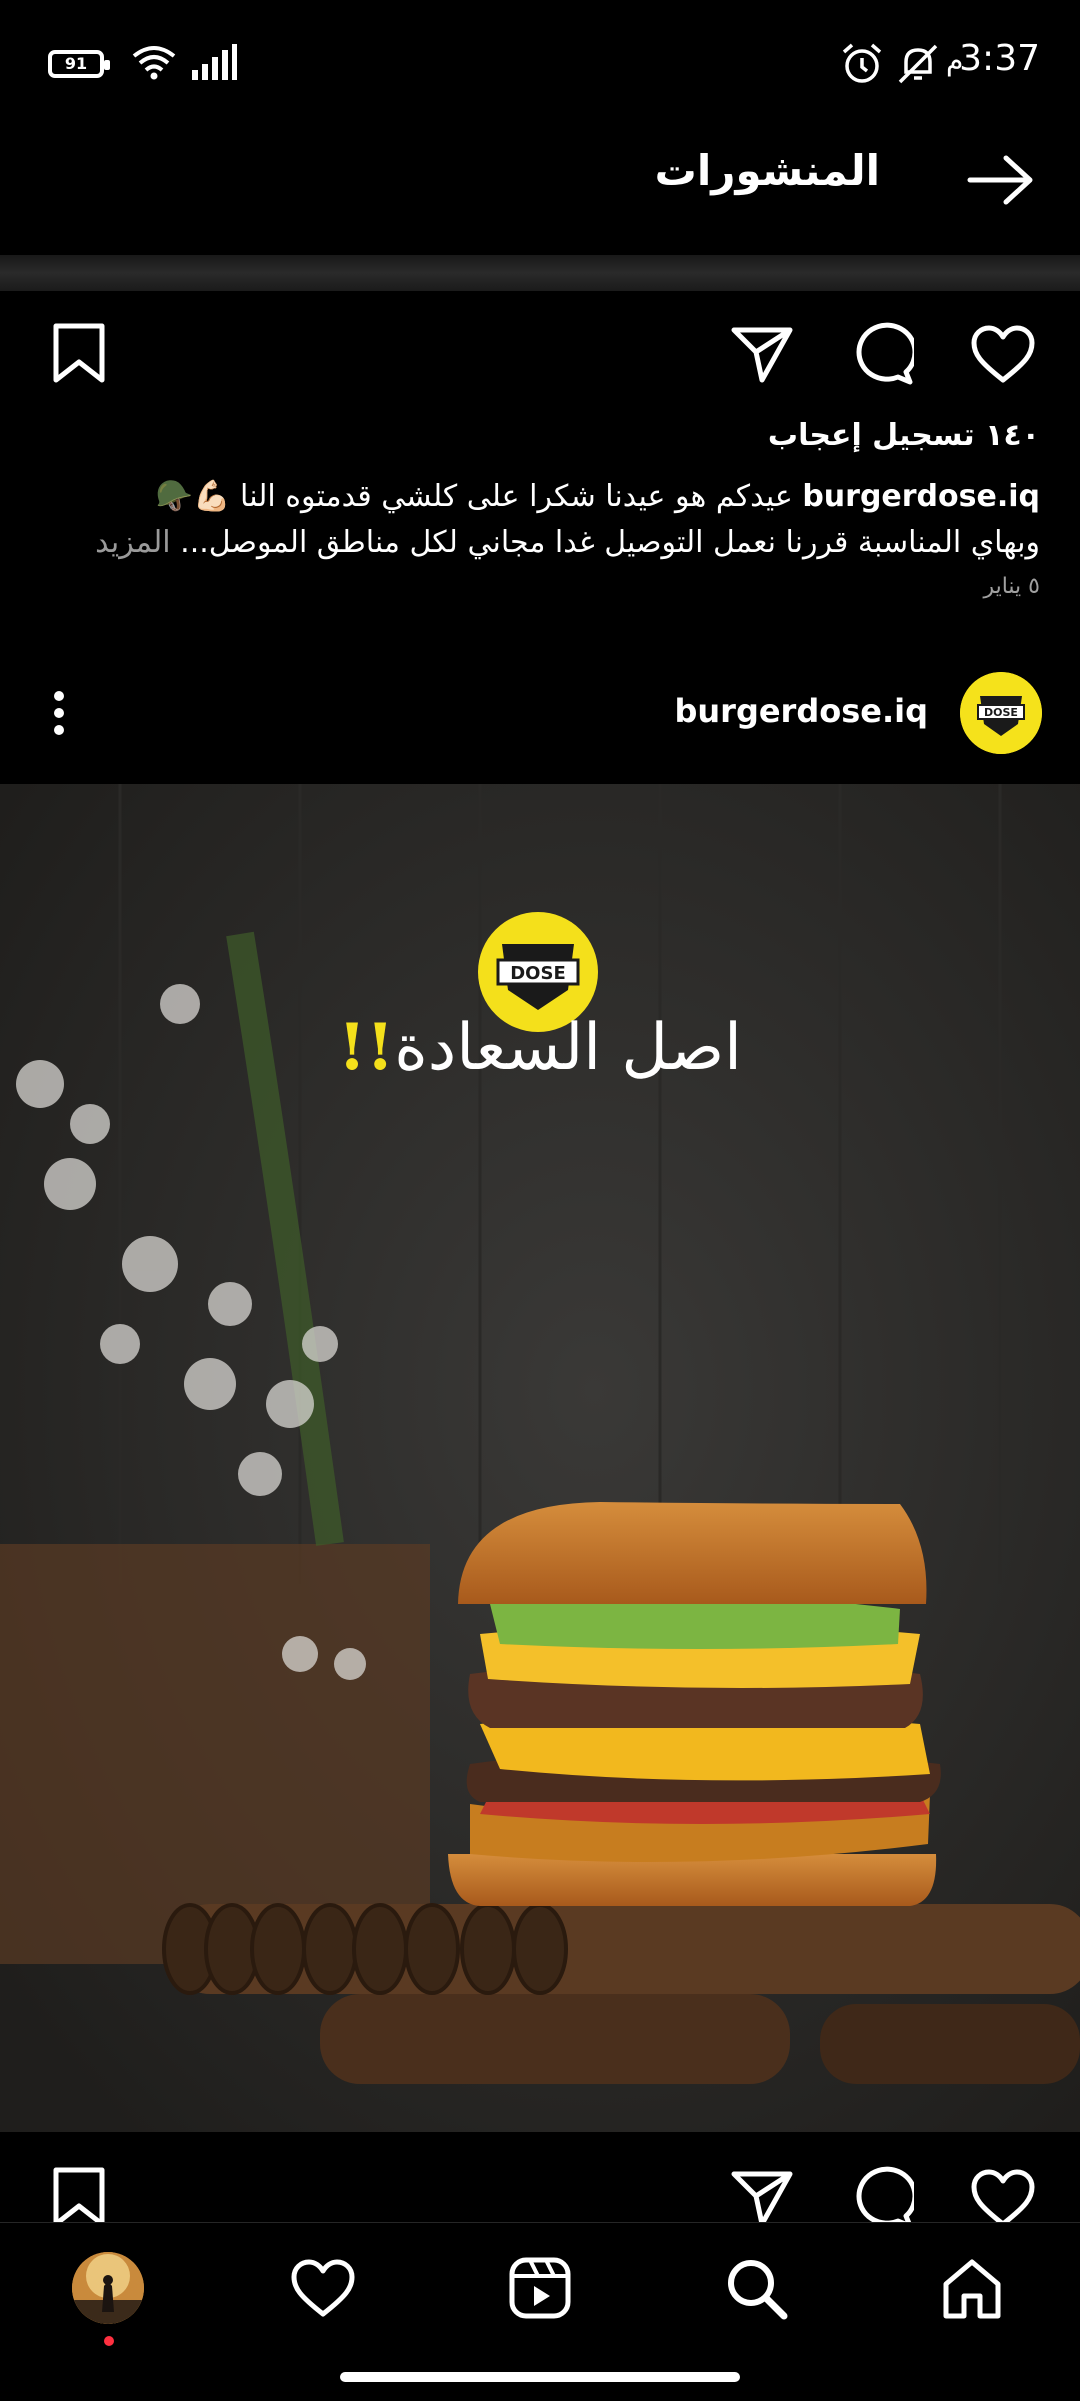 The width and height of the screenshot is (1080, 2401). Describe the element at coordinates (540, 2377) in the screenshot. I see `home-indicator` at that location.